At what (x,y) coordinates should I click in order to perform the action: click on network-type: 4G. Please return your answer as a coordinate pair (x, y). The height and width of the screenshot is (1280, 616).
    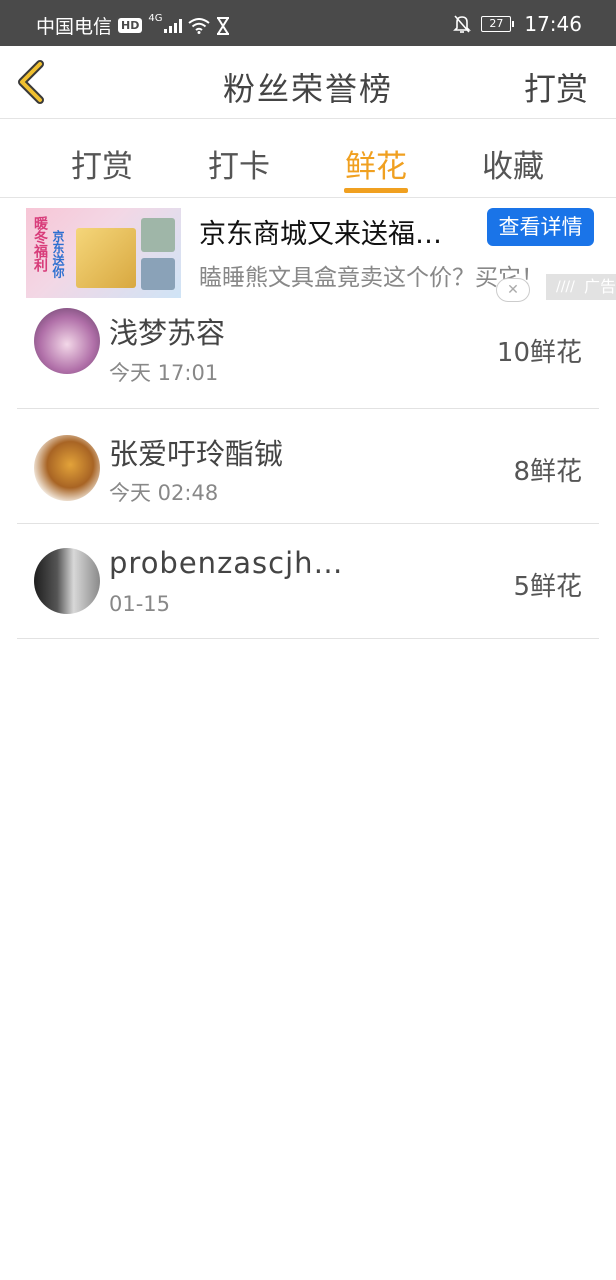
    Looking at the image, I should click on (155, 18).